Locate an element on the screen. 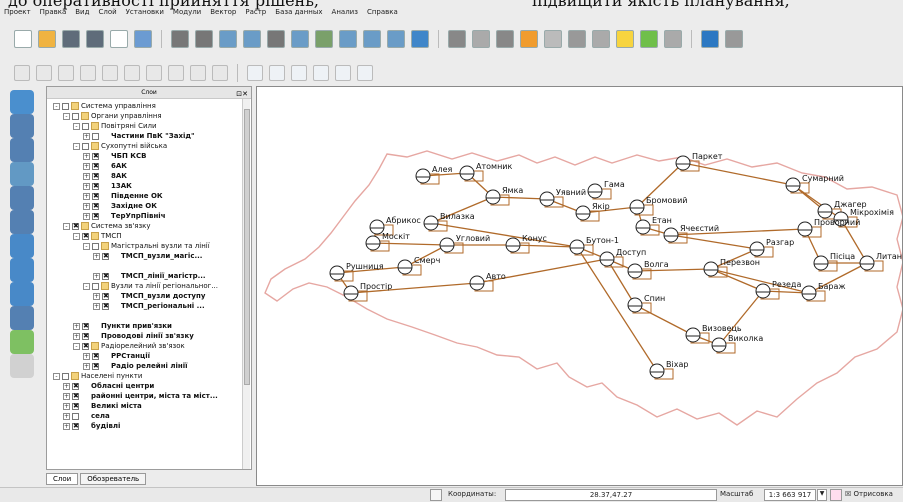 This screenshot has height=502, width=903. layer-row: + ✖ Південне ОК is located at coordinates (123, 196).